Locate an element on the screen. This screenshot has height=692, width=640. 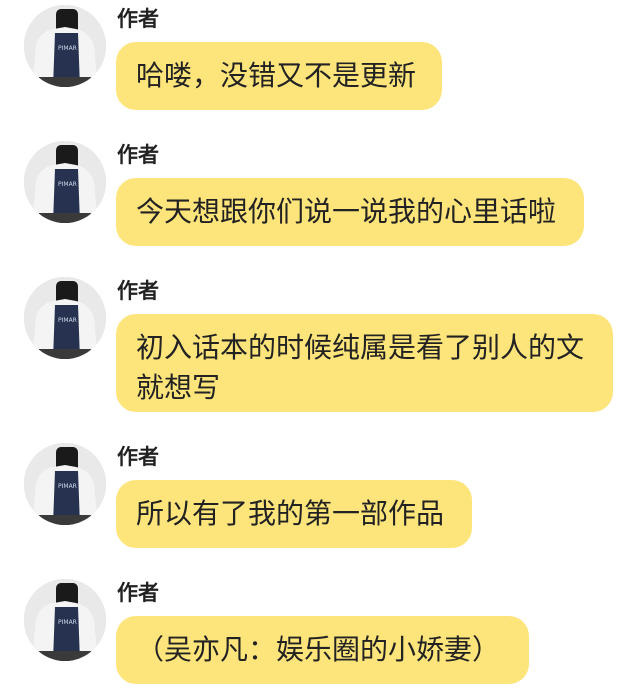
message-bubble: 初入话本的时候纯属是看了别人的文就想写 is located at coordinates (364, 363).